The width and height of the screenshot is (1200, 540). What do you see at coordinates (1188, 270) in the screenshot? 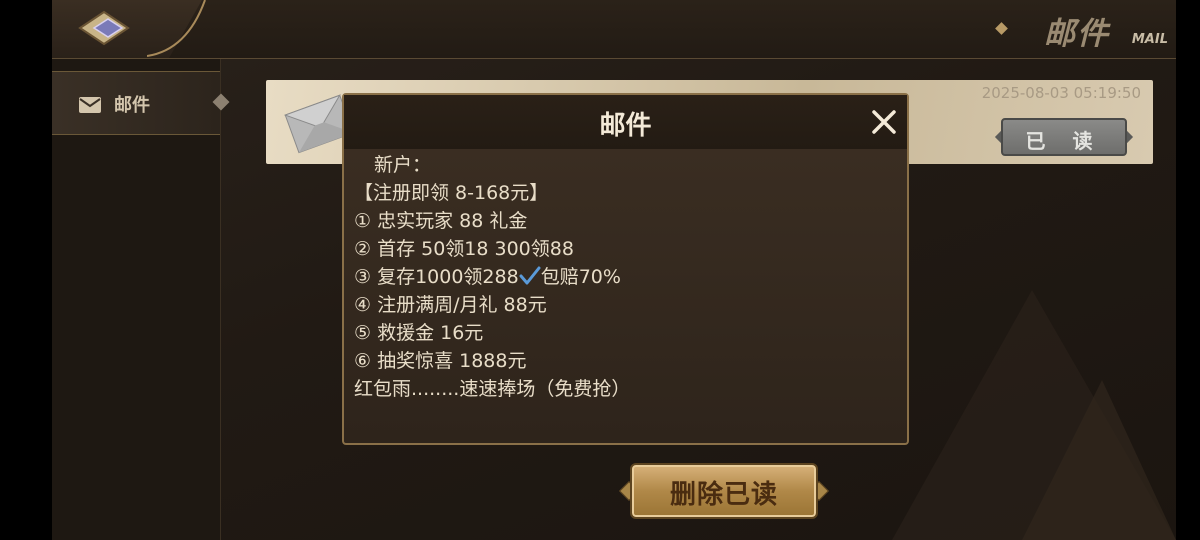
I see `right-letterbox` at bounding box center [1188, 270].